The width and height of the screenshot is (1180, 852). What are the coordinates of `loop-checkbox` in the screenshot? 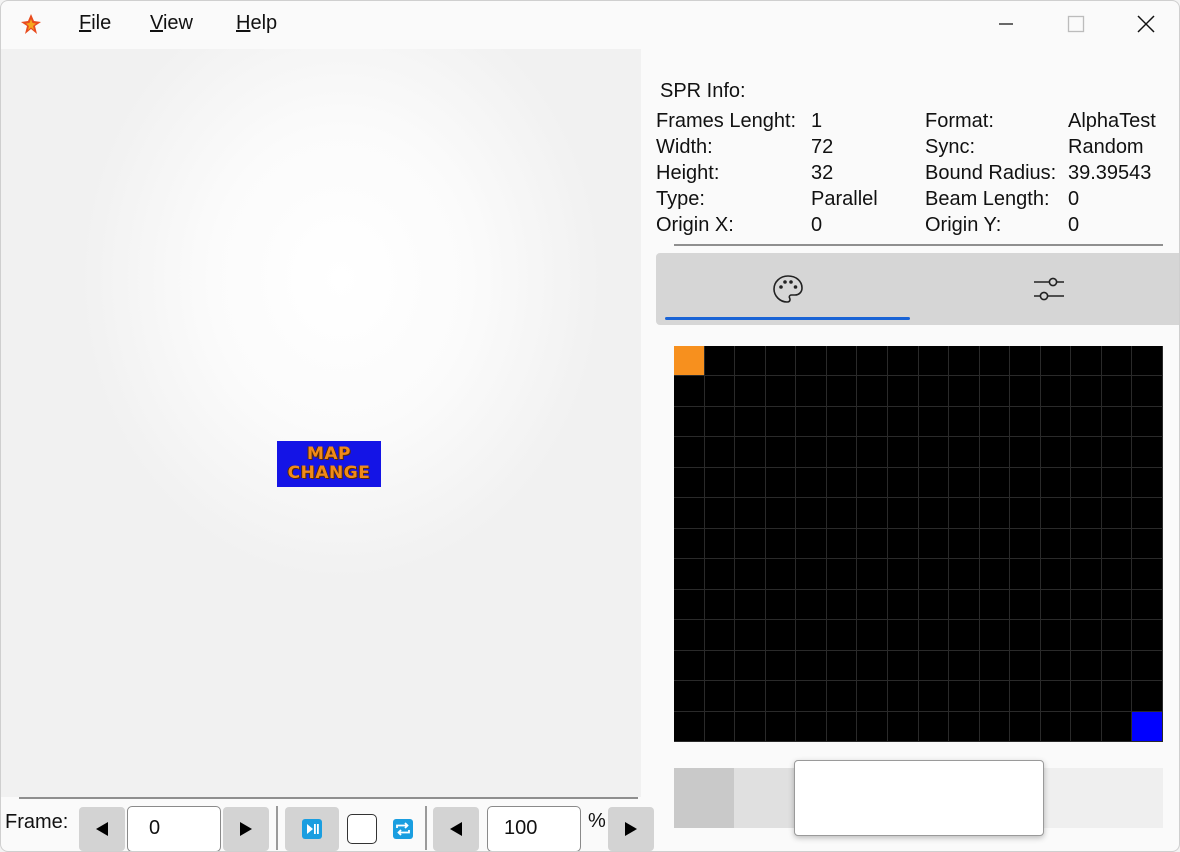 It's located at (362, 829).